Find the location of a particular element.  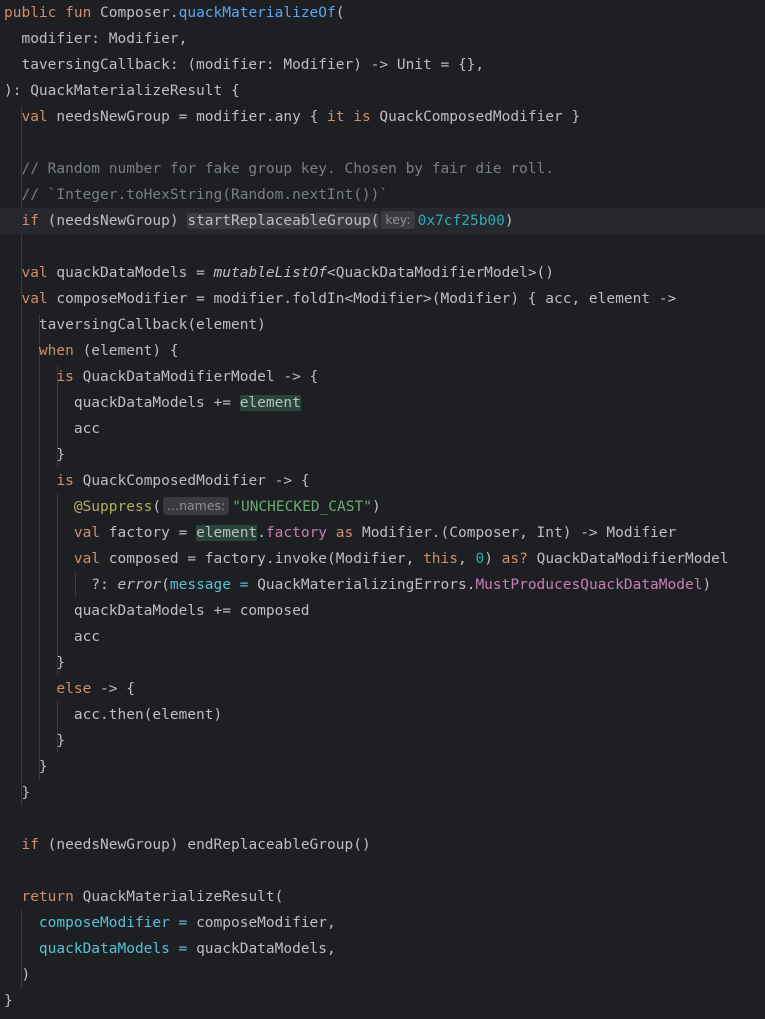

code-token: startReplaceableGroup( is located at coordinates (283, 221).